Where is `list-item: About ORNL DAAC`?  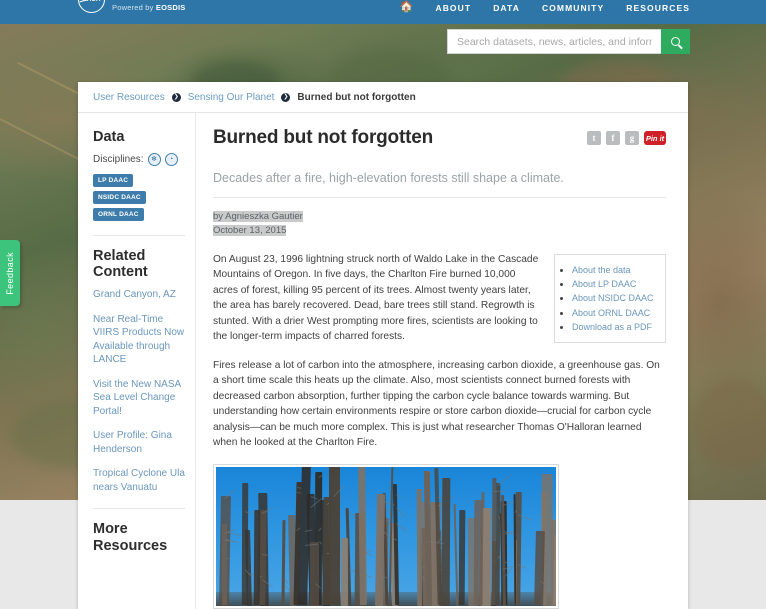
list-item: About ORNL DAAC is located at coordinates (615, 313).